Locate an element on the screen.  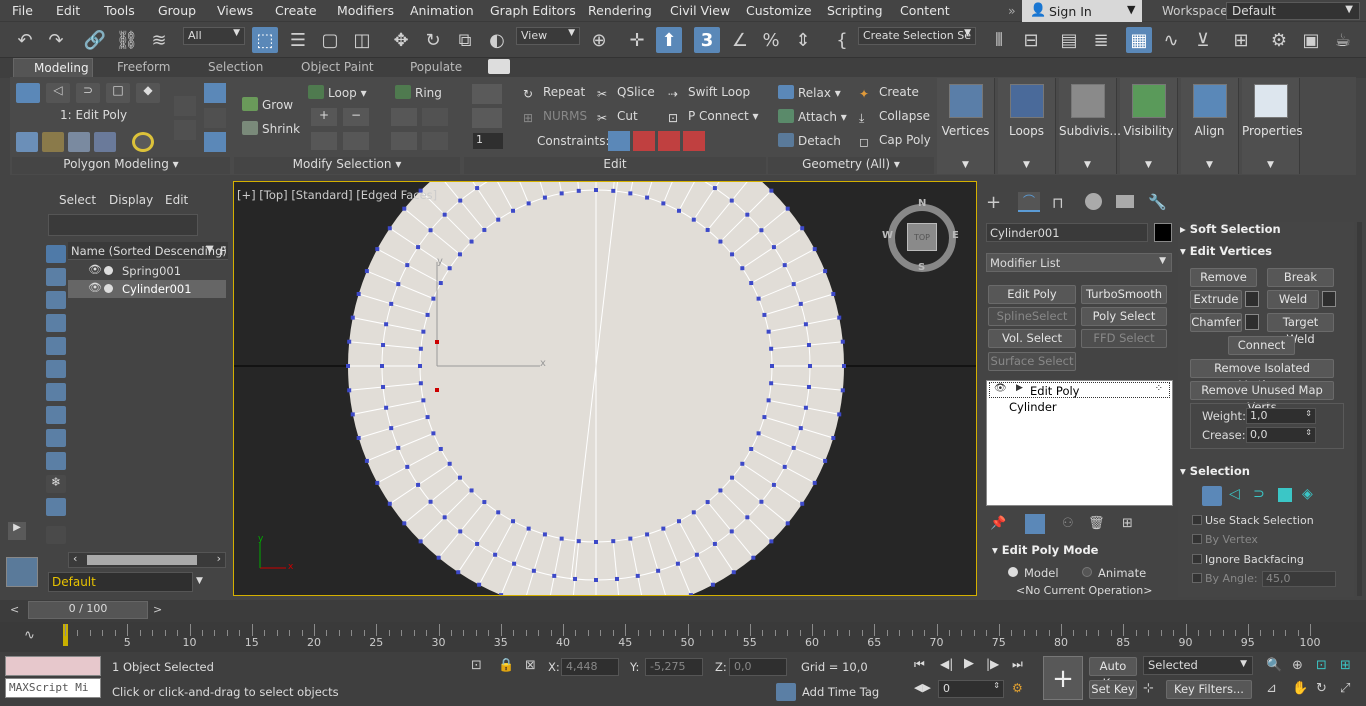
menu-rendering: Rendering is located at coordinates (620, 10).